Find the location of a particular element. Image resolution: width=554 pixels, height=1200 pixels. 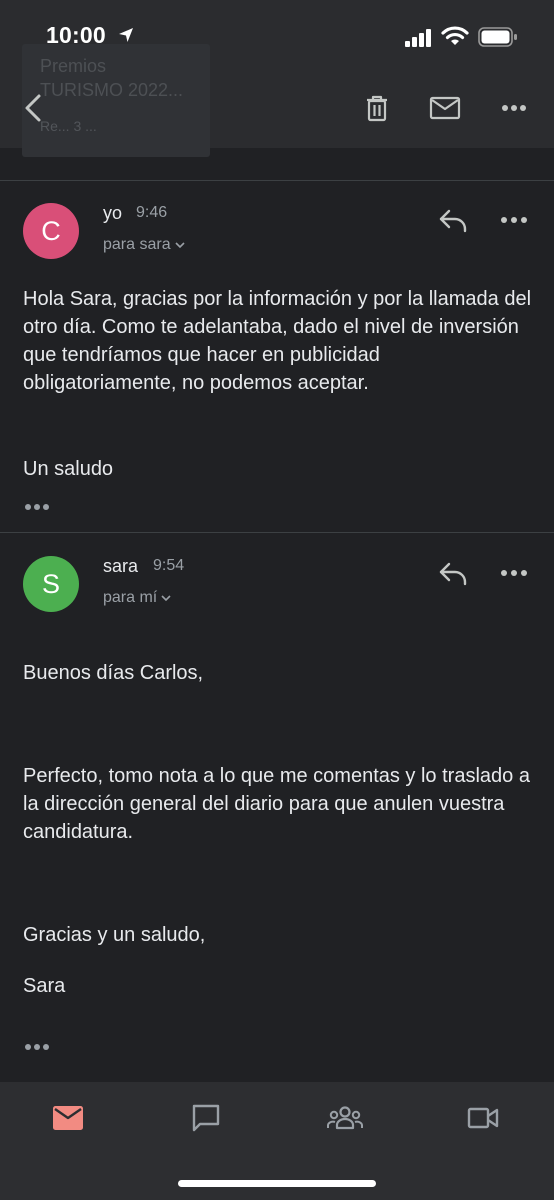

message-paragraph: Gracias y un saludo, is located at coordinates (114, 935).